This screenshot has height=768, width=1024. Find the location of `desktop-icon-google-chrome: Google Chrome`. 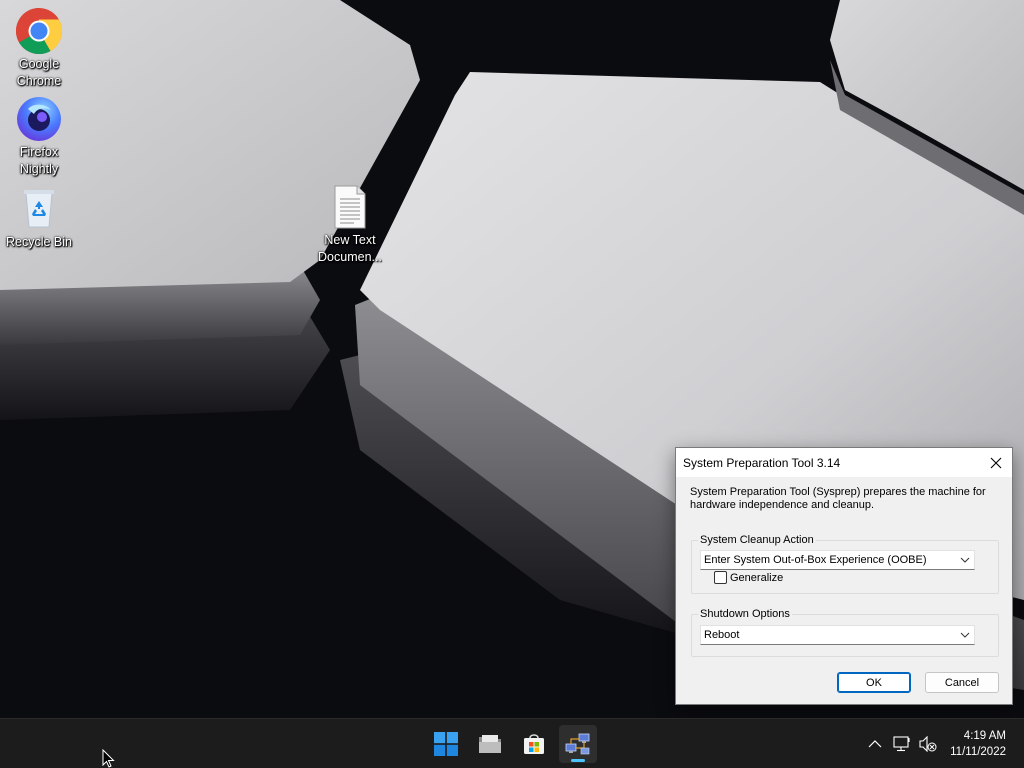

desktop-icon-google-chrome: Google Chrome is located at coordinates (39, 48).